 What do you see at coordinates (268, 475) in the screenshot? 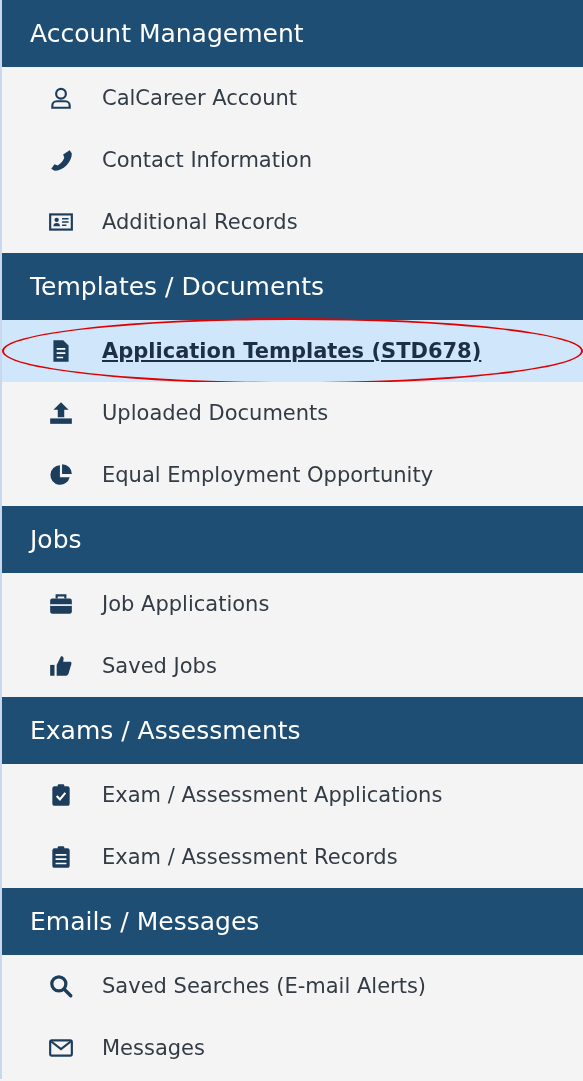
I see `menu-link: Equal Employment Opportunity` at bounding box center [268, 475].